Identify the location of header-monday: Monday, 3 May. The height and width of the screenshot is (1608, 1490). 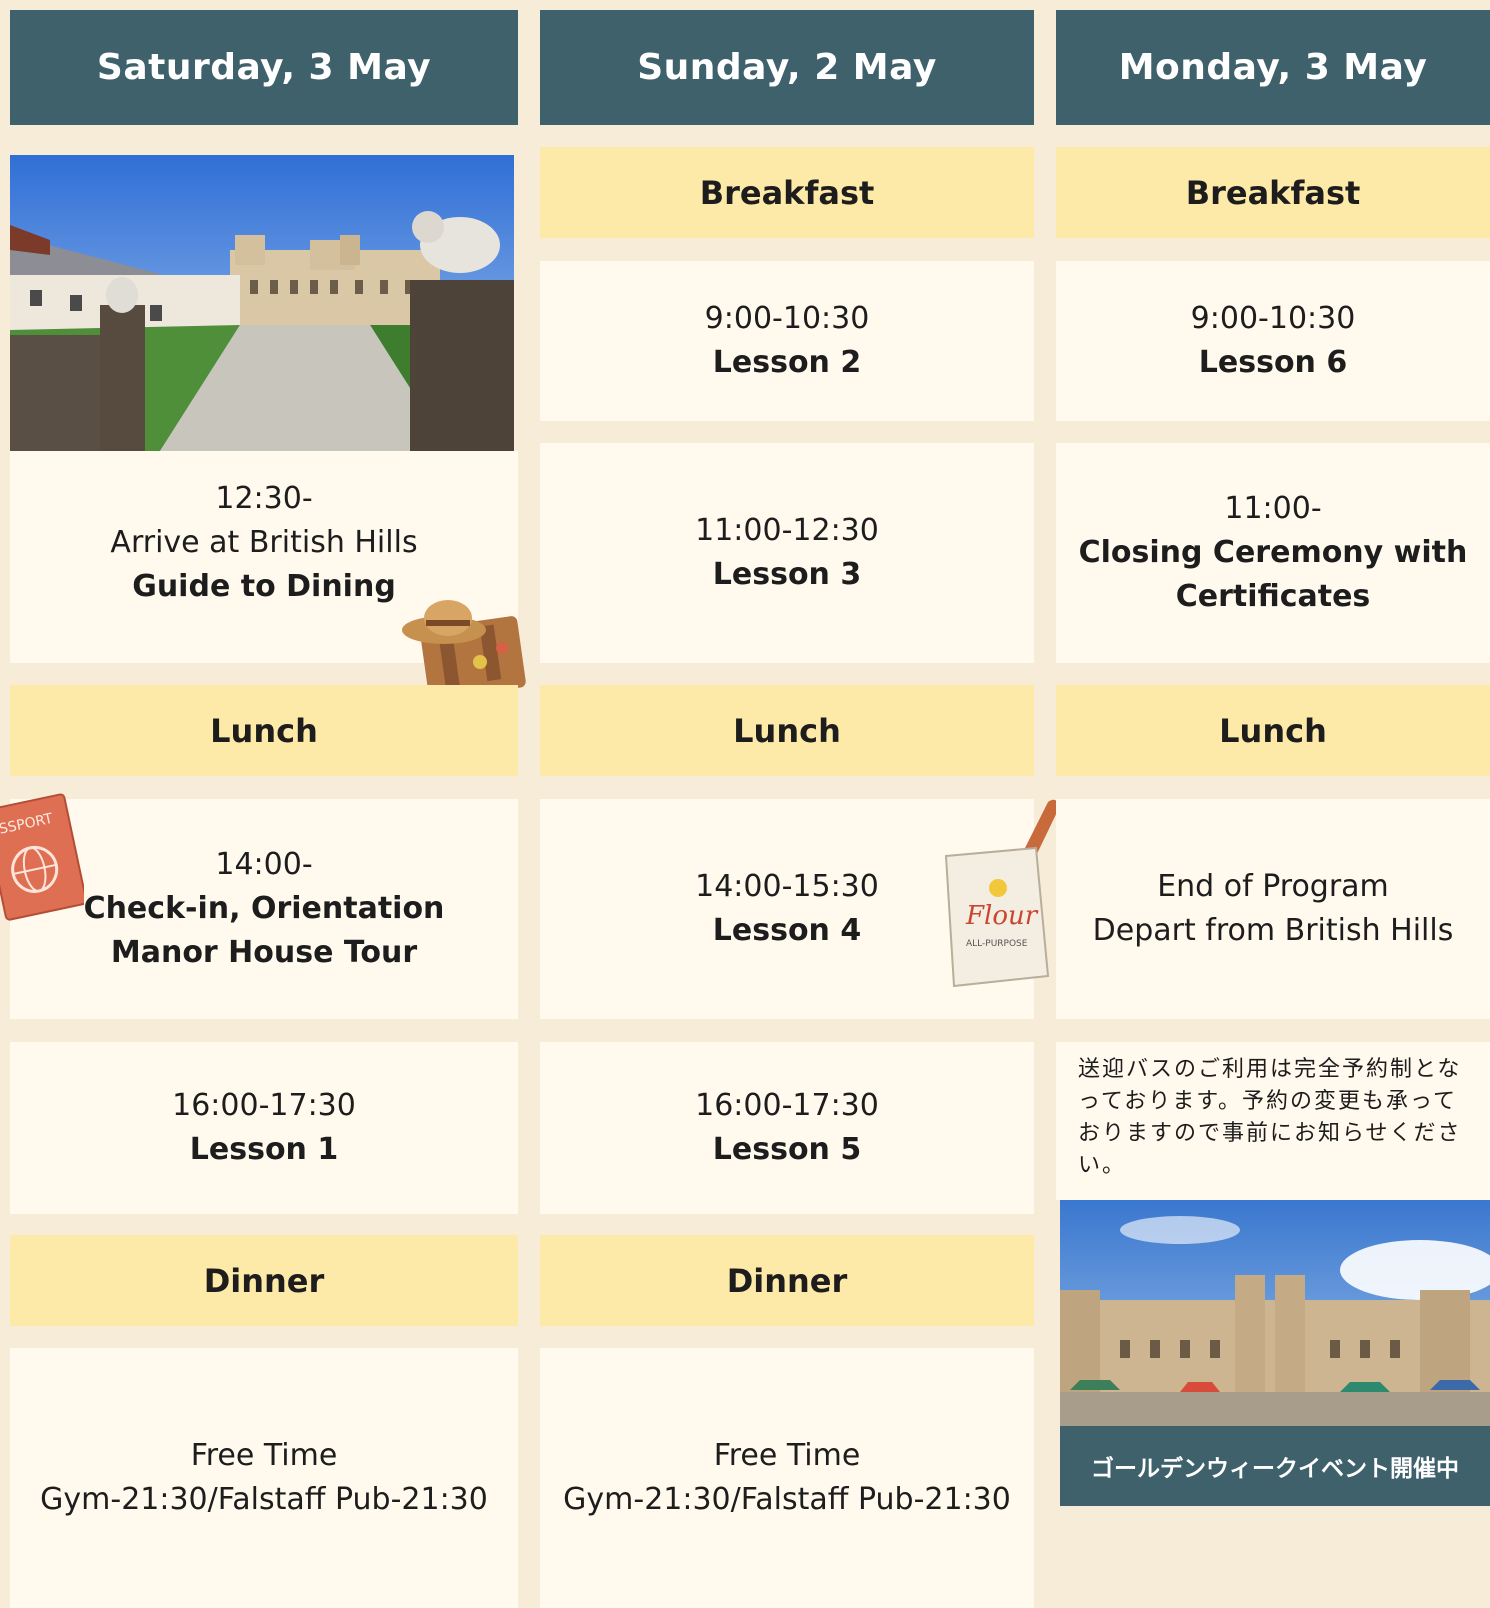
(1273, 67).